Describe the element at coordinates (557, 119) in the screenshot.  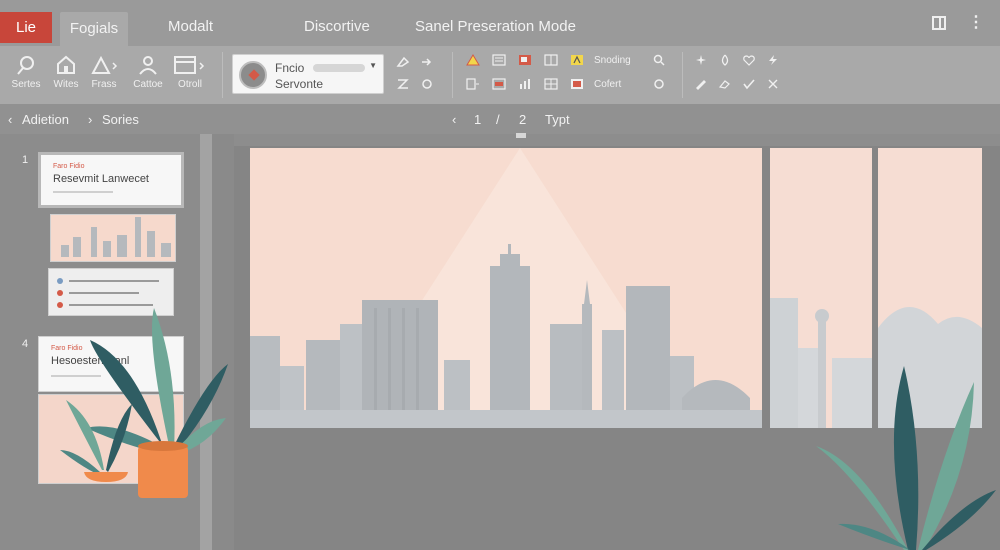
I see `page-label: Typt` at that location.